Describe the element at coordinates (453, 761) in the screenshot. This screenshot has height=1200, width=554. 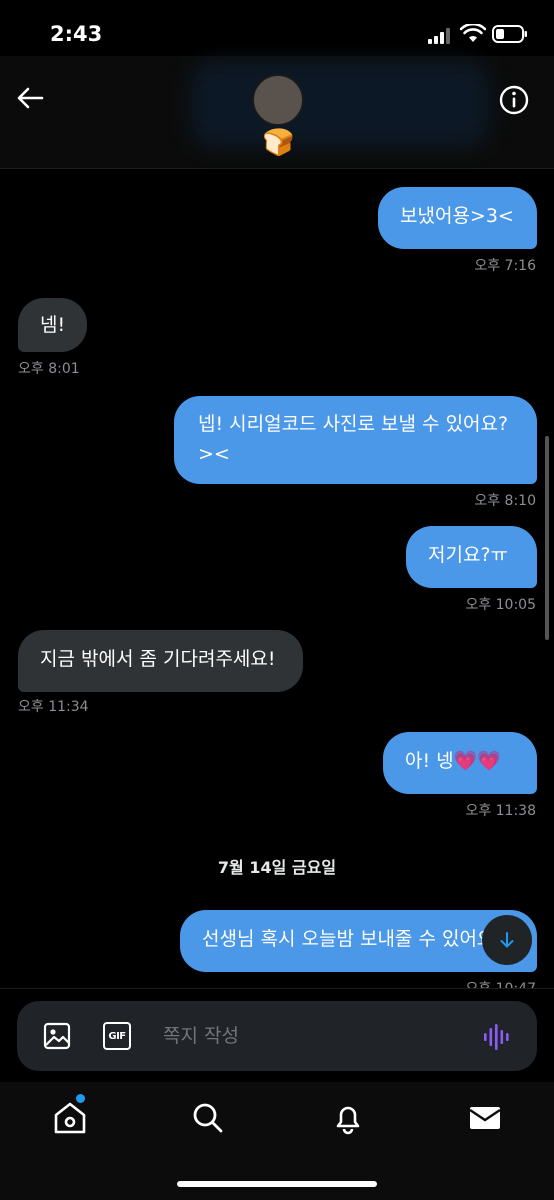
I see `message-text: 아! 넹💗💗` at that location.